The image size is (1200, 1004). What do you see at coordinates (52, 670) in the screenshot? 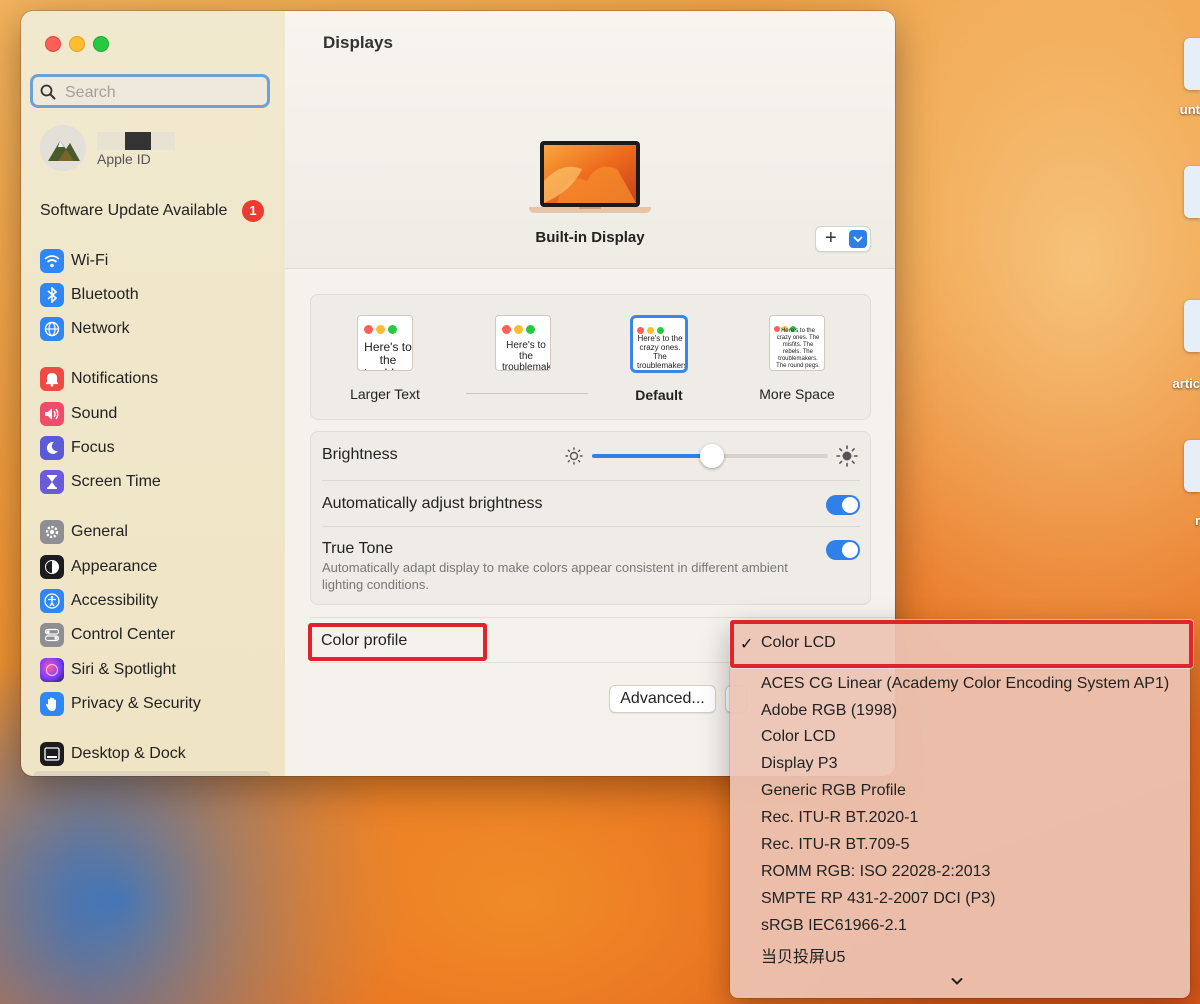
I see `siri-icon` at bounding box center [52, 670].